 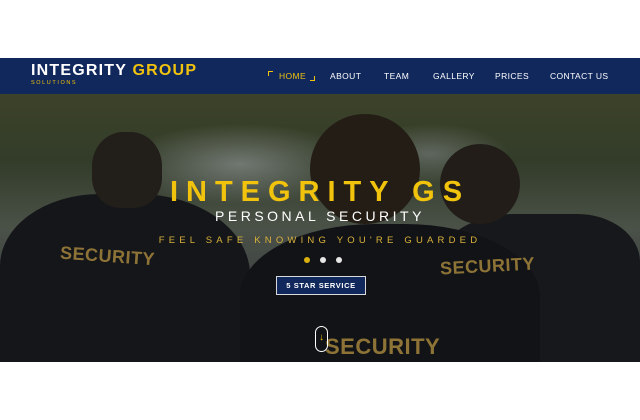 I want to click on scroll-down-button: ↓, so click(x=321, y=339).